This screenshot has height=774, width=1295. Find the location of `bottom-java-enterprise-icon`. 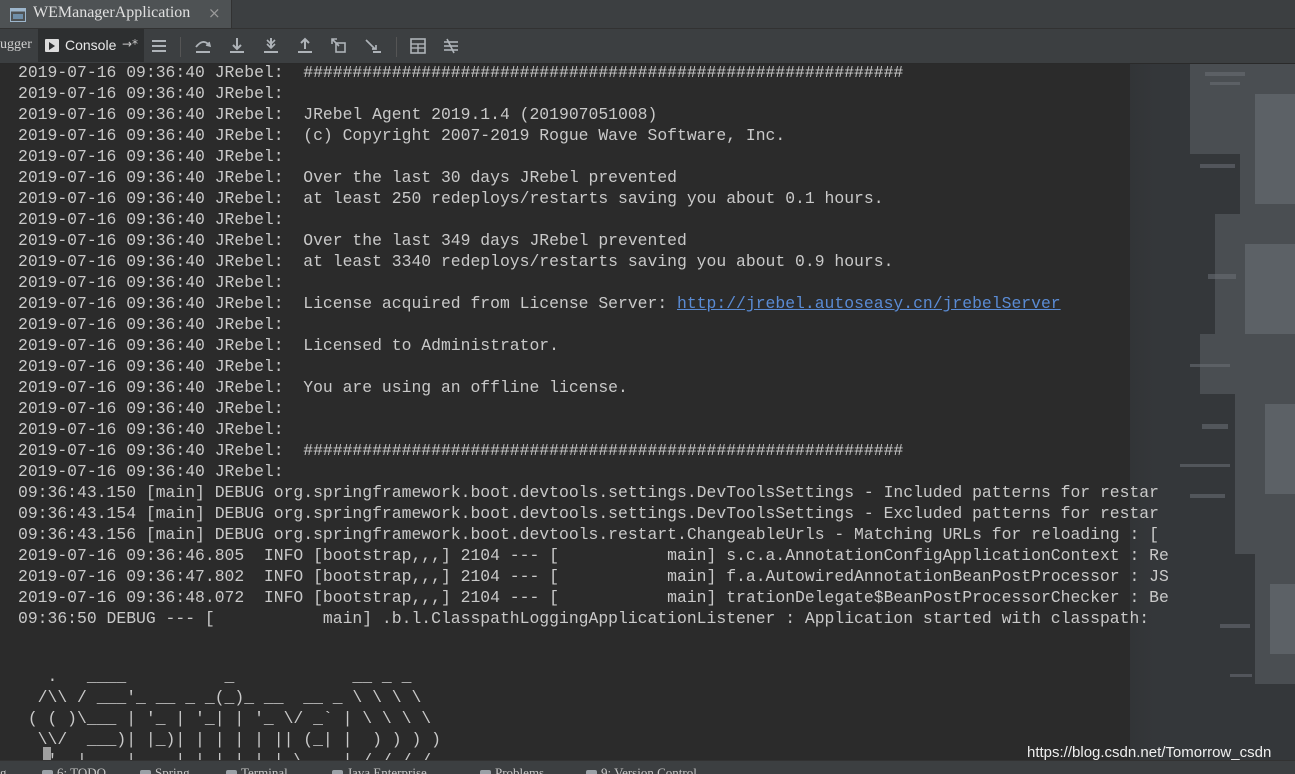

bottom-java-enterprise-icon is located at coordinates (337, 771).